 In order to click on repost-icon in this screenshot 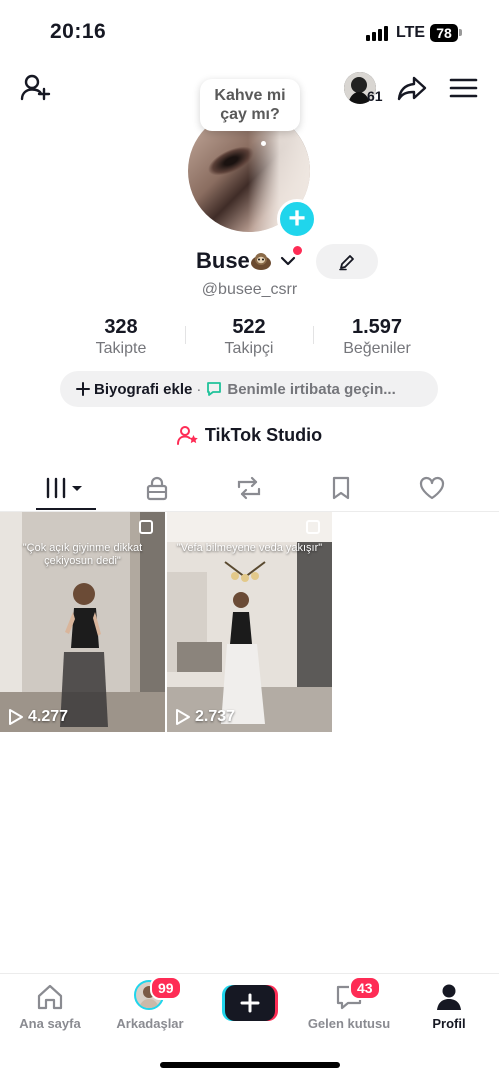, I will do `click(249, 488)`.